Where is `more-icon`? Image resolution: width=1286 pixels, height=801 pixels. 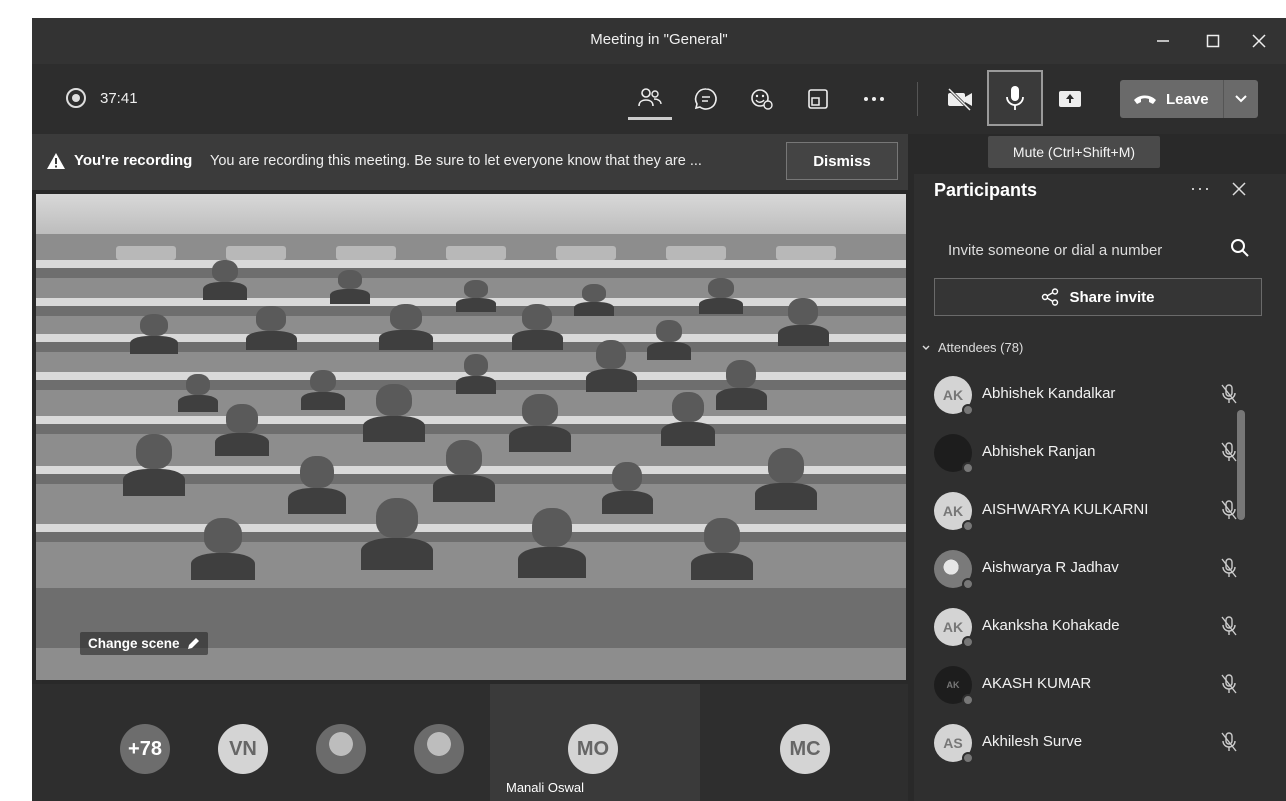
more-icon is located at coordinates (874, 99).